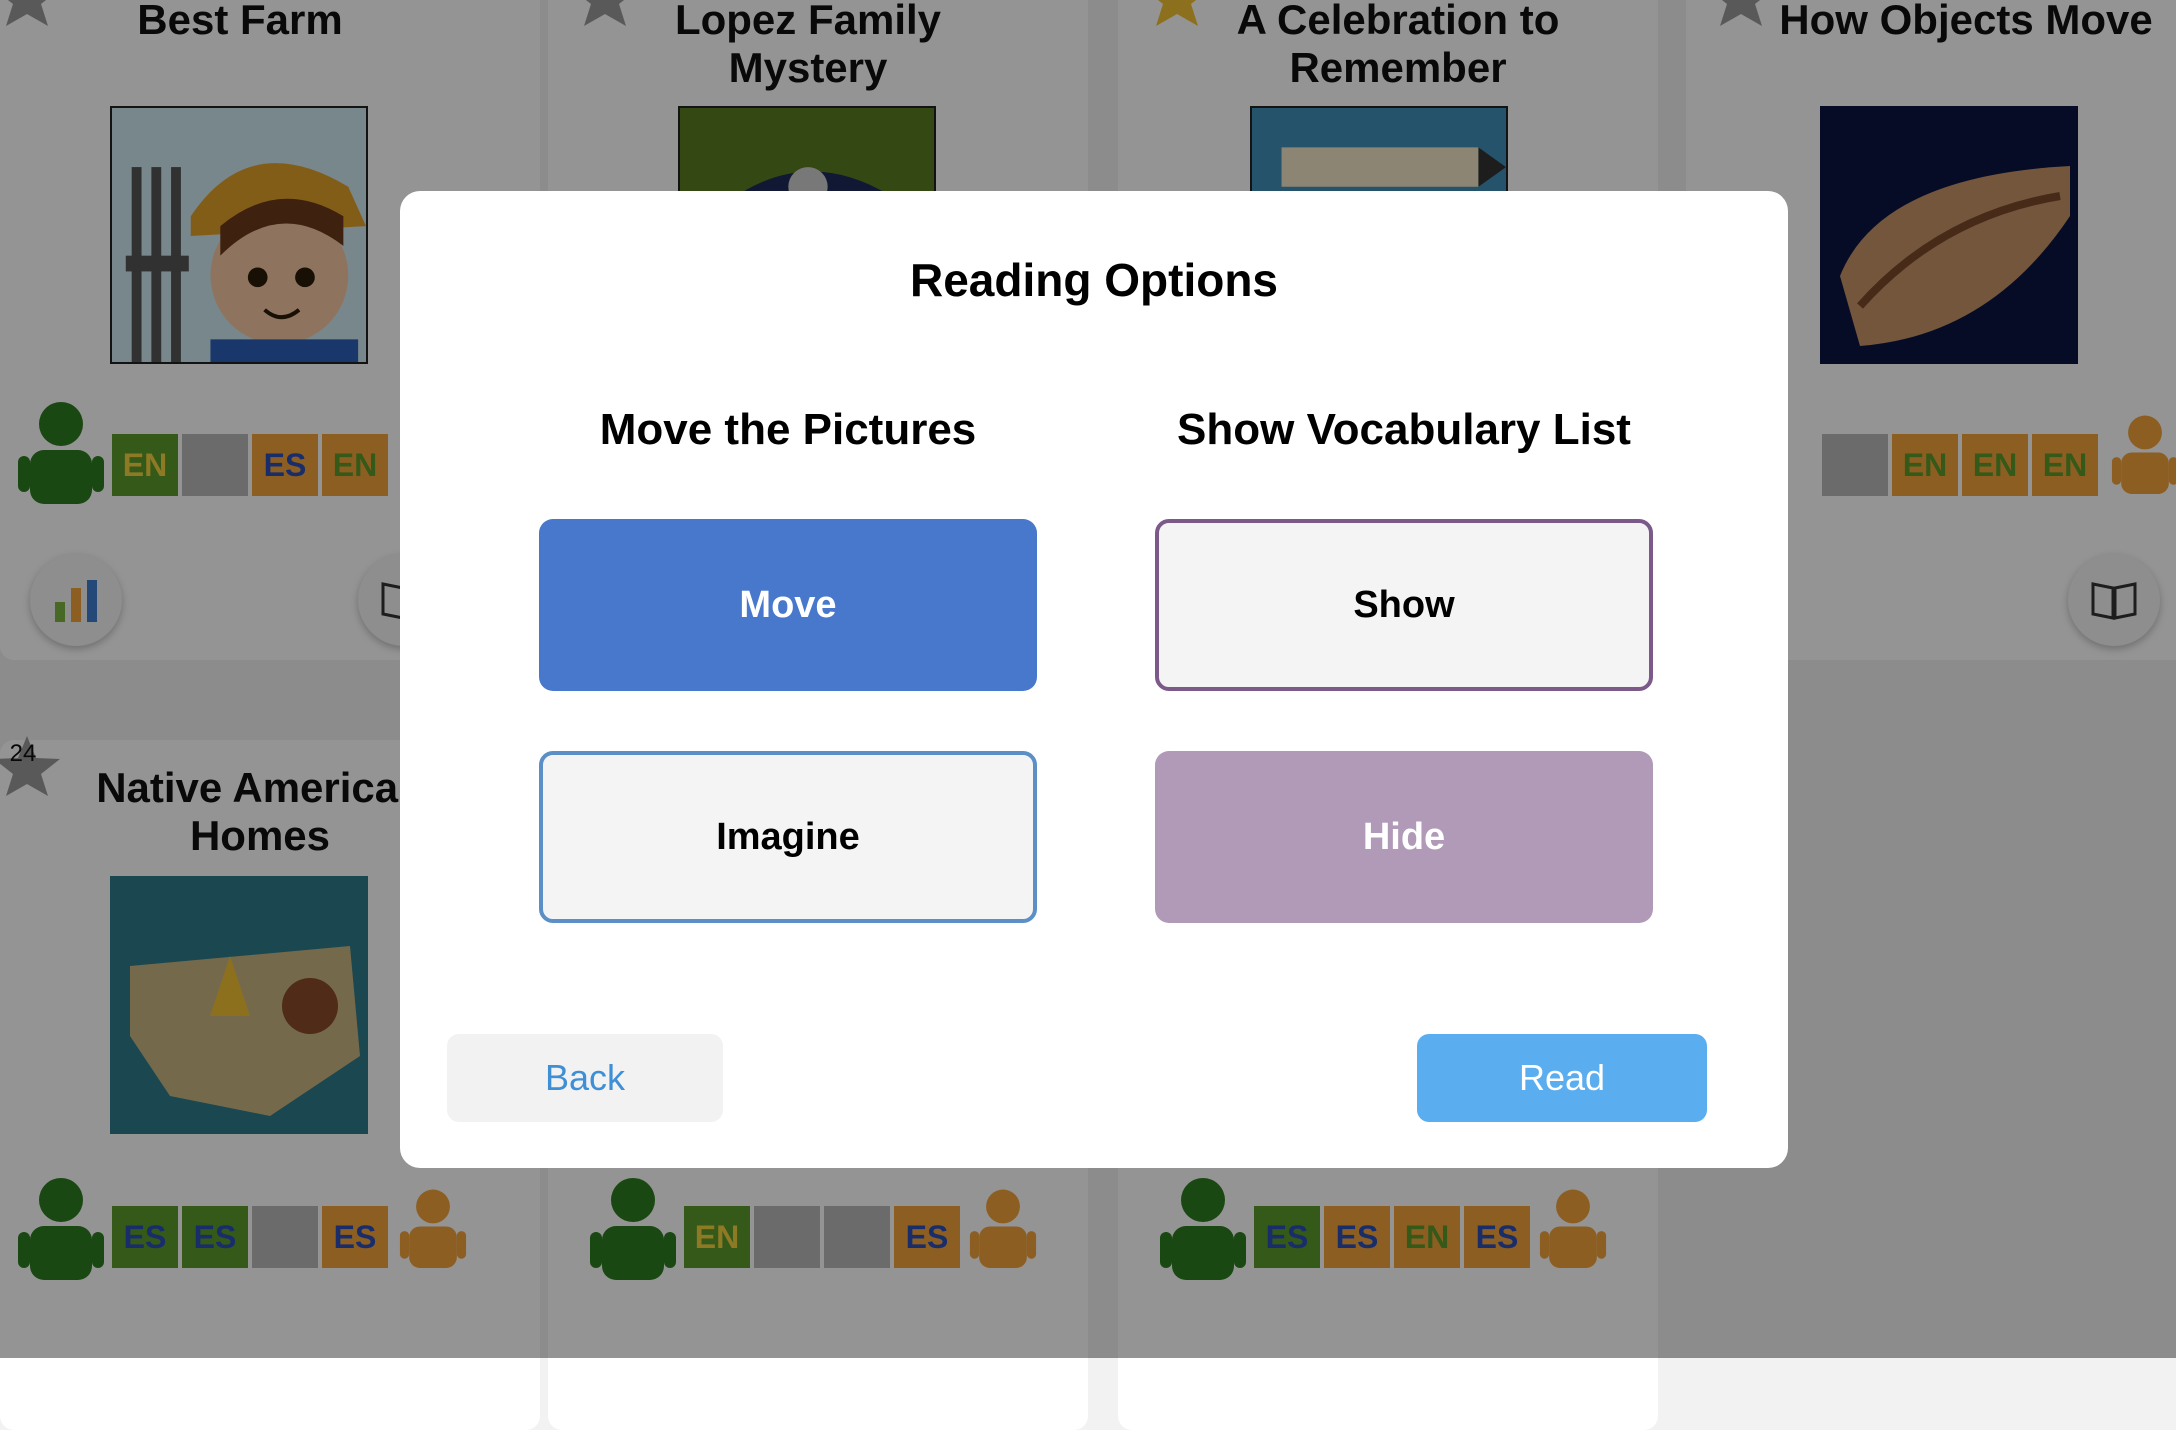 This screenshot has height=1430, width=2176. Describe the element at coordinates (788, 429) in the screenshot. I see `move-pictures-heading: Move the Pictures` at that location.